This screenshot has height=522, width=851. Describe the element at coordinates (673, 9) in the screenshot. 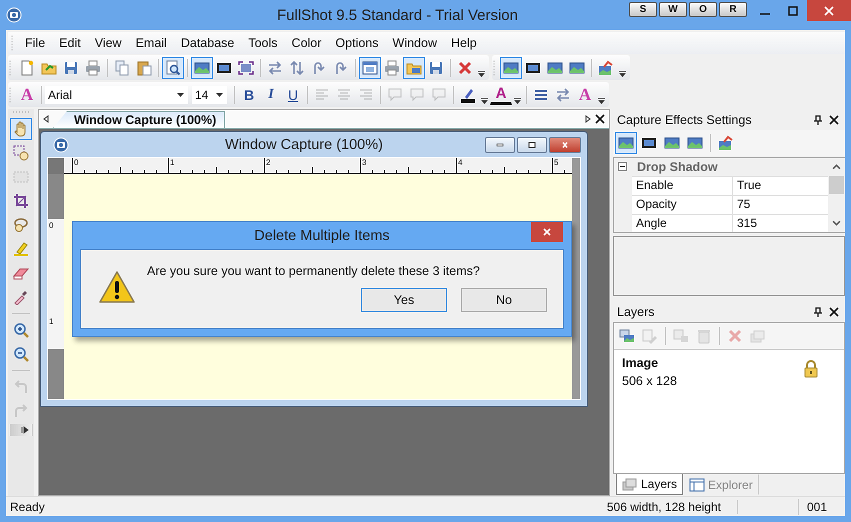

I see `quick-button: W` at that location.